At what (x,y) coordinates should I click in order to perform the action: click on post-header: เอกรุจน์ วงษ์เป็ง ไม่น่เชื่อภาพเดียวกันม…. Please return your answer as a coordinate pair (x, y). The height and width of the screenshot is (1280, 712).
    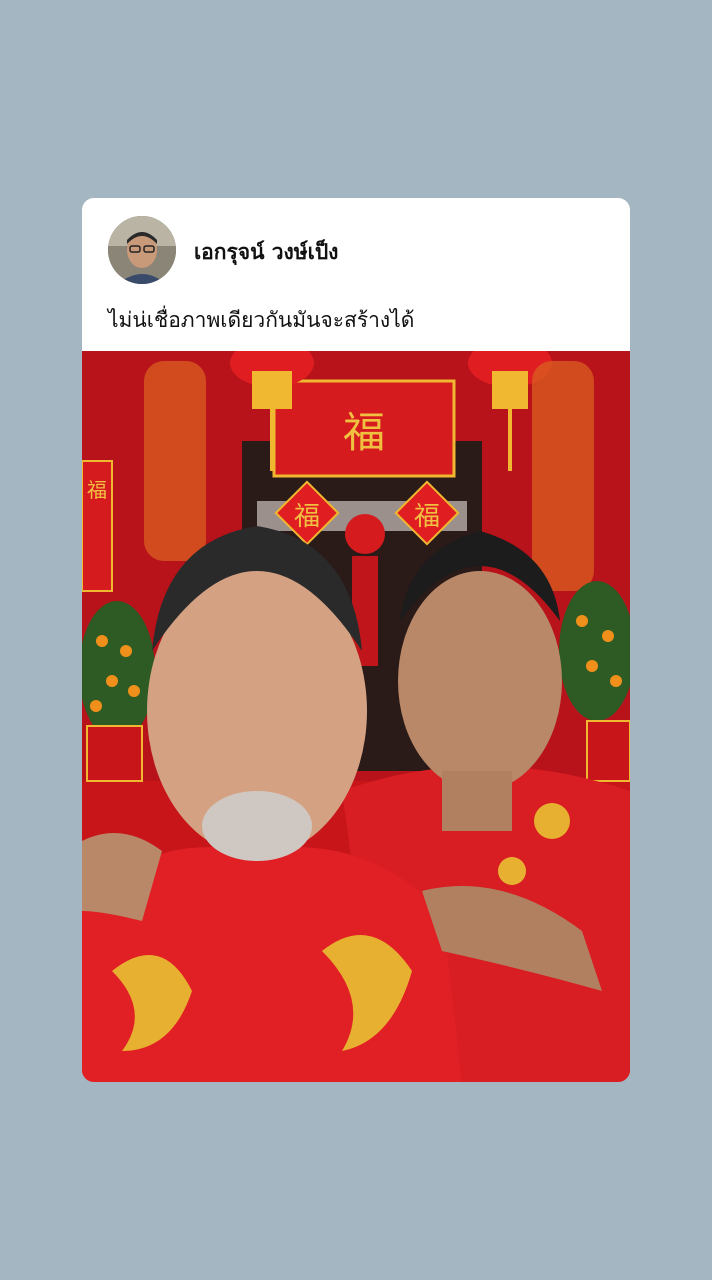
    Looking at the image, I should click on (356, 274).